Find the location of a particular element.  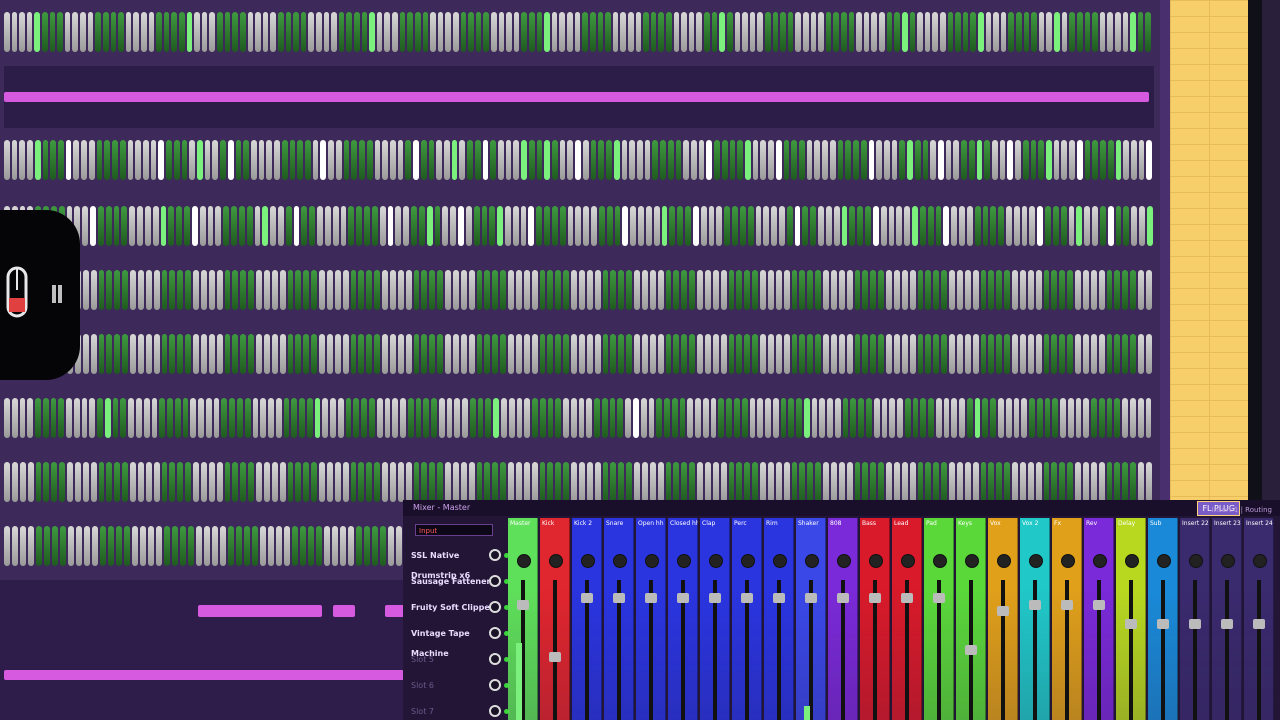

effect-slot: Slot 7 is located at coordinates (460, 711).